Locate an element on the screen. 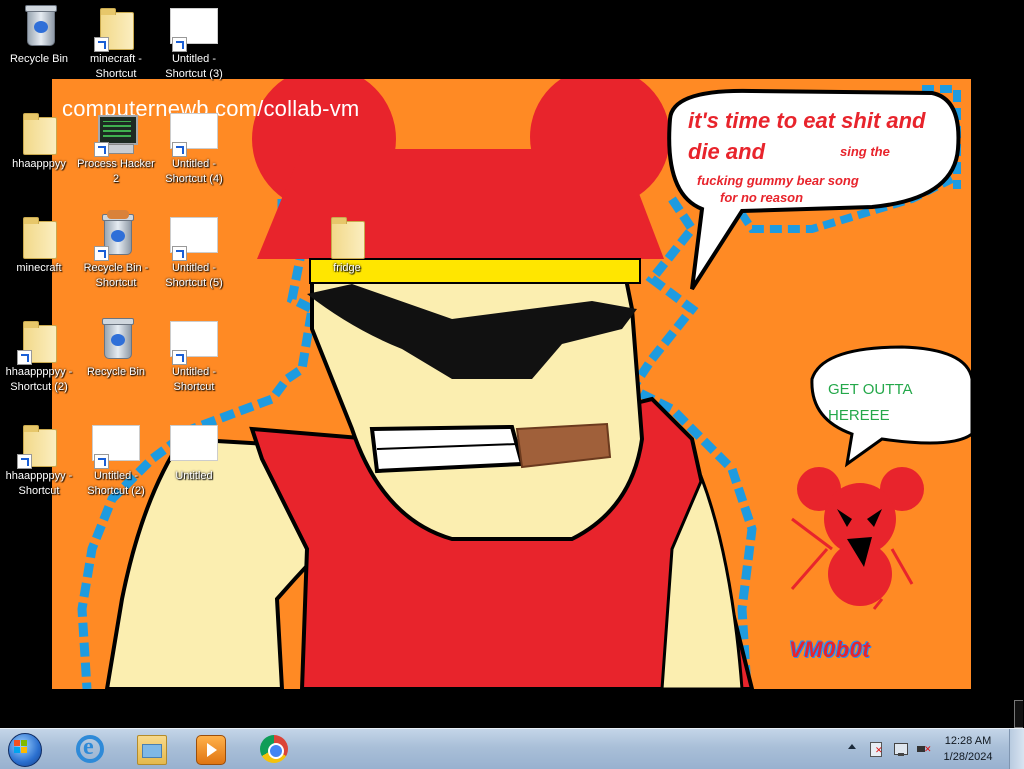 This screenshot has width=1024, height=769. desktop-icon-untitled-shortcut-3: Untitled - Shortcut (3) is located at coordinates (194, 44).